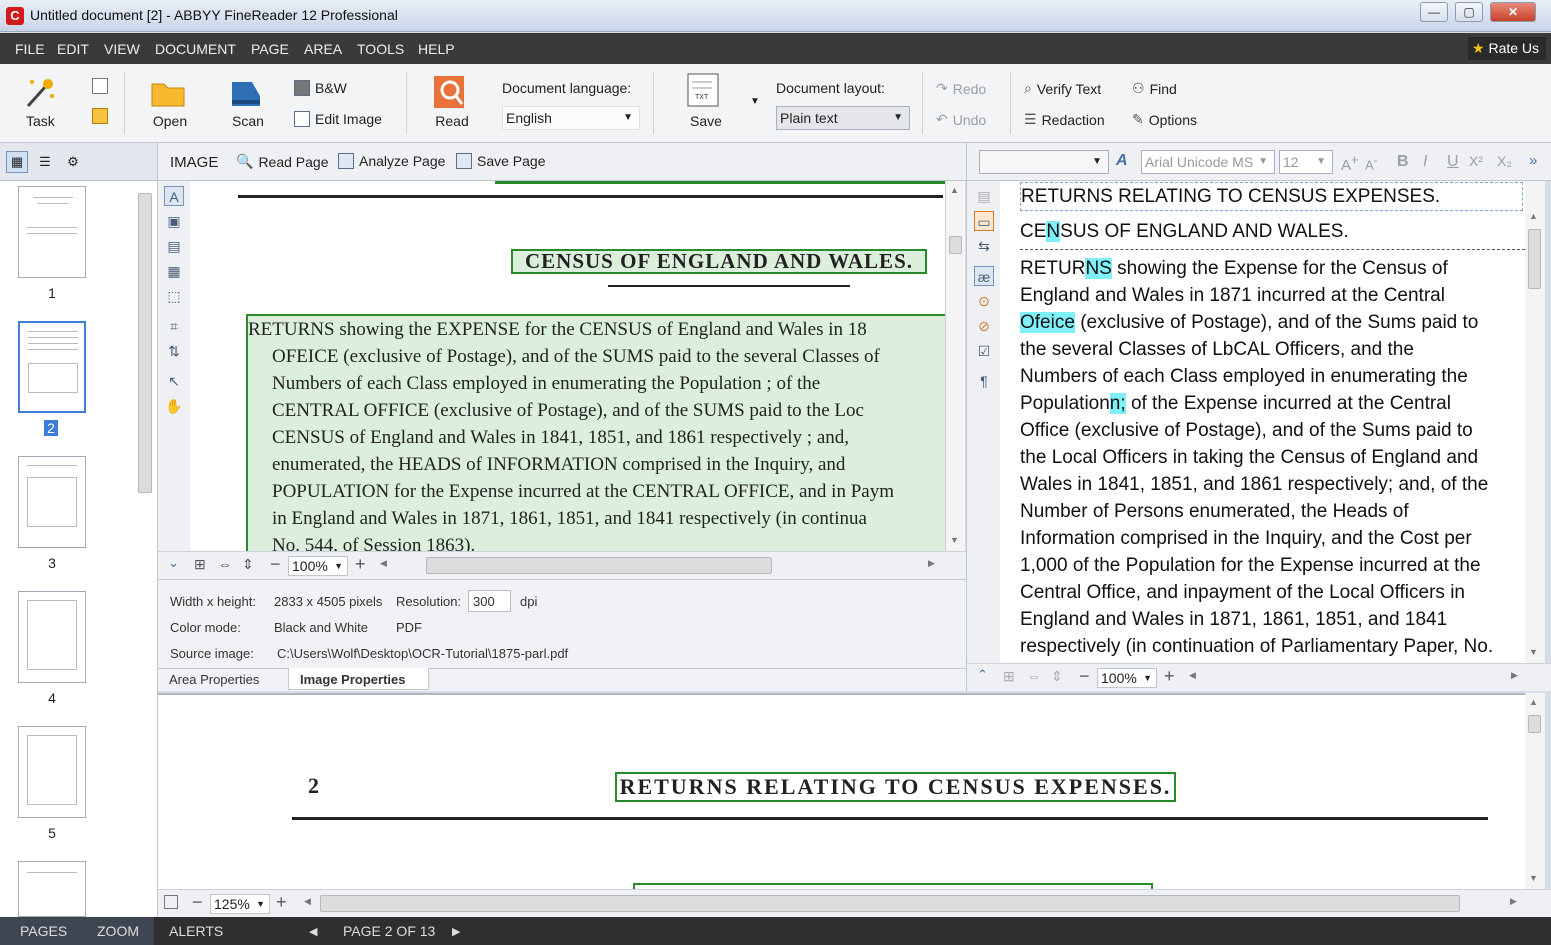  I want to click on menu-edit: EDIT, so click(73, 49).